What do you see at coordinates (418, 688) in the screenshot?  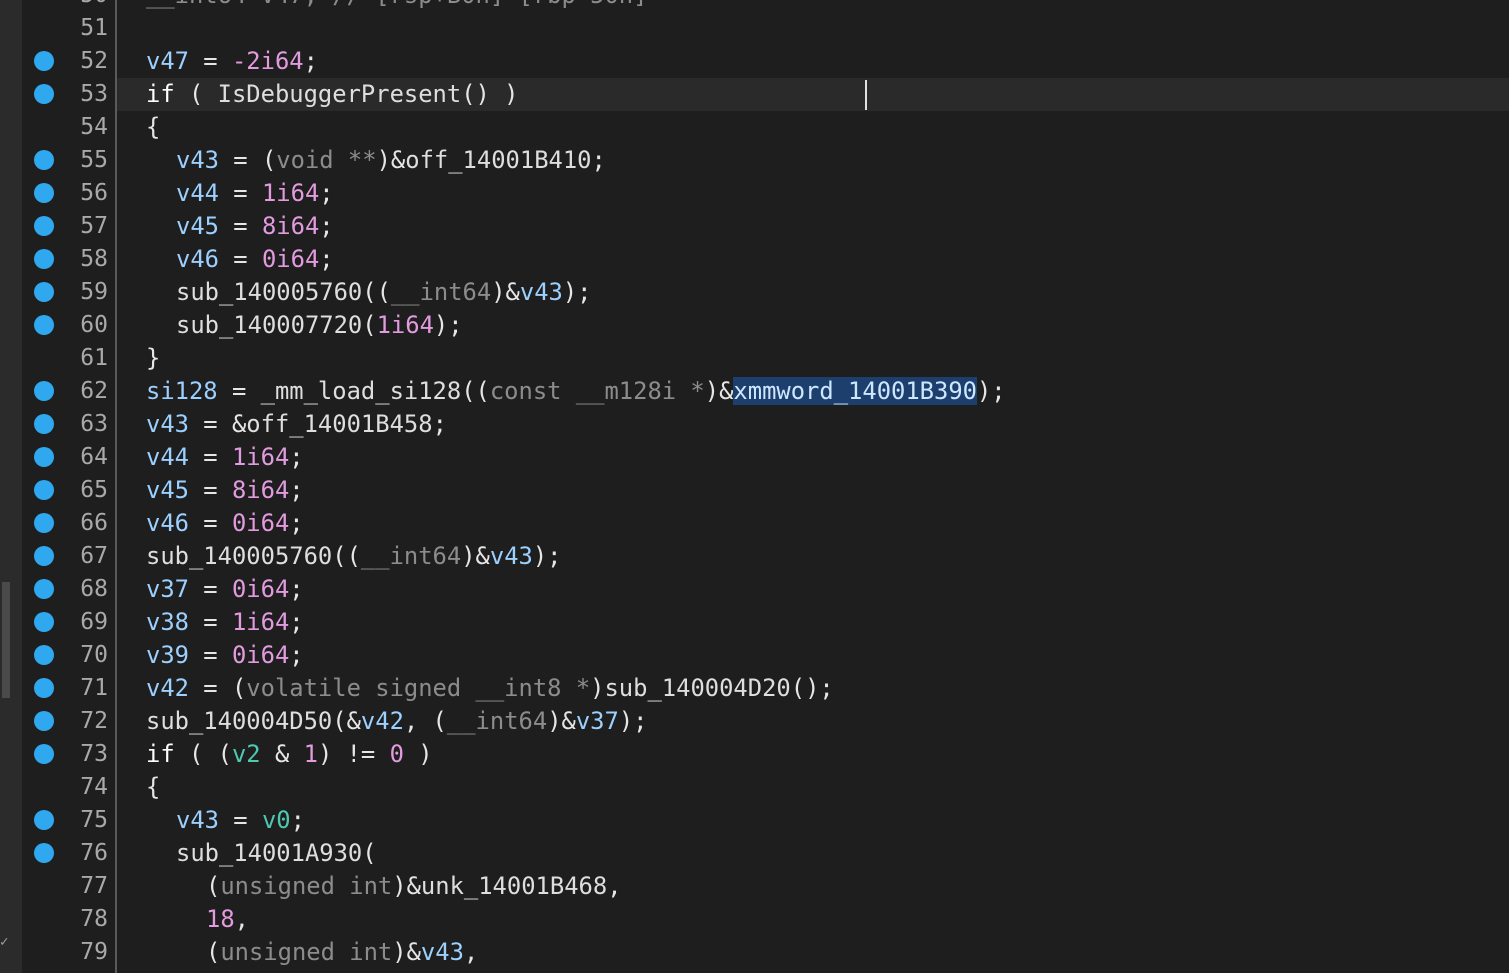 I see `code-token: volatile signed __int8 *` at bounding box center [418, 688].